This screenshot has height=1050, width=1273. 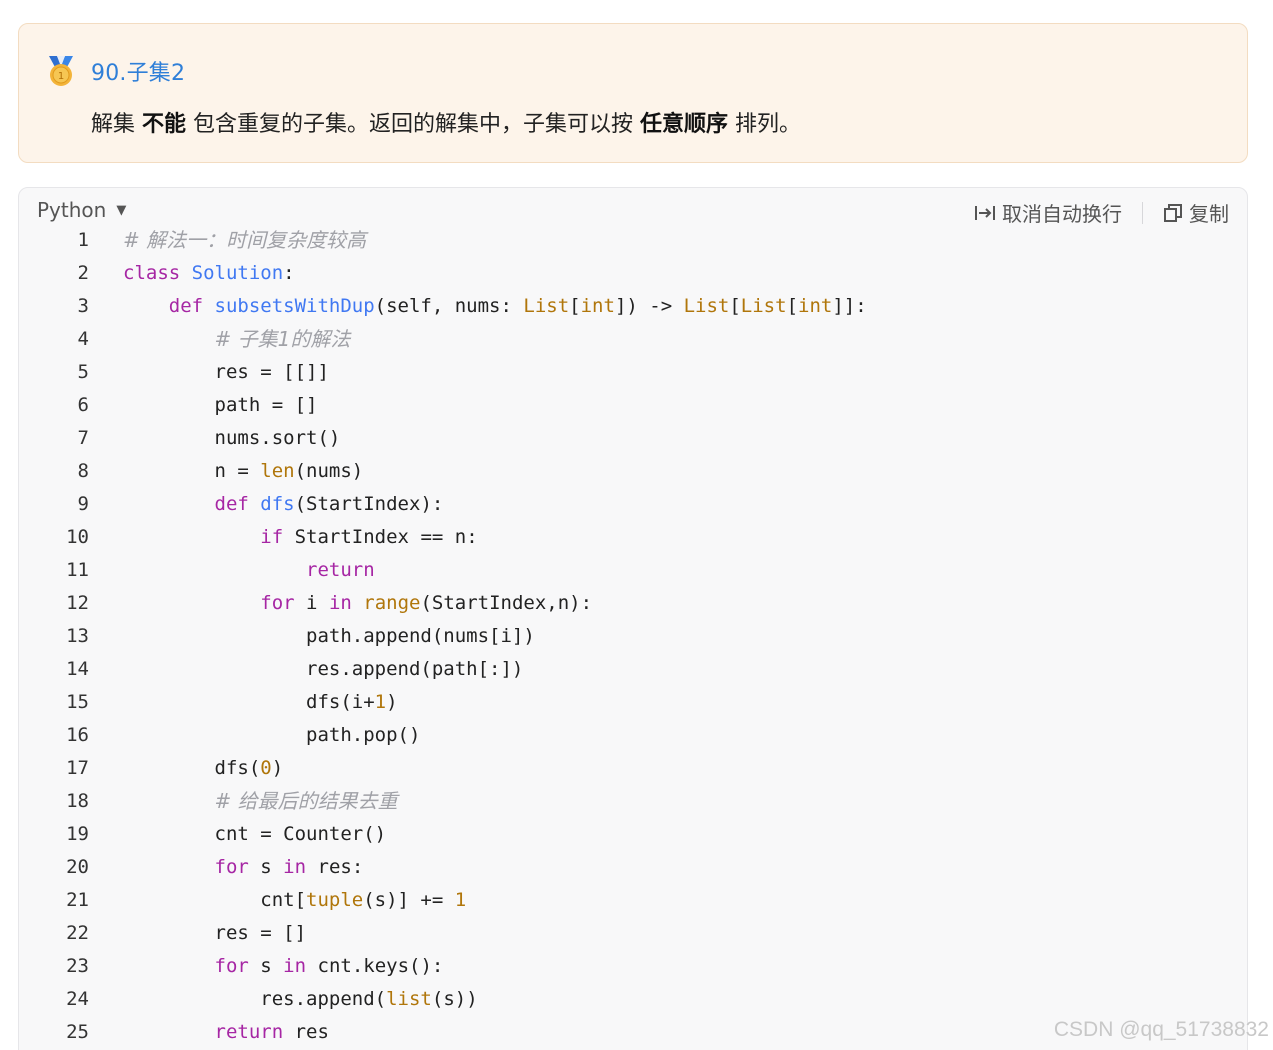 I want to click on code-token: res:, so click(x=340, y=867).